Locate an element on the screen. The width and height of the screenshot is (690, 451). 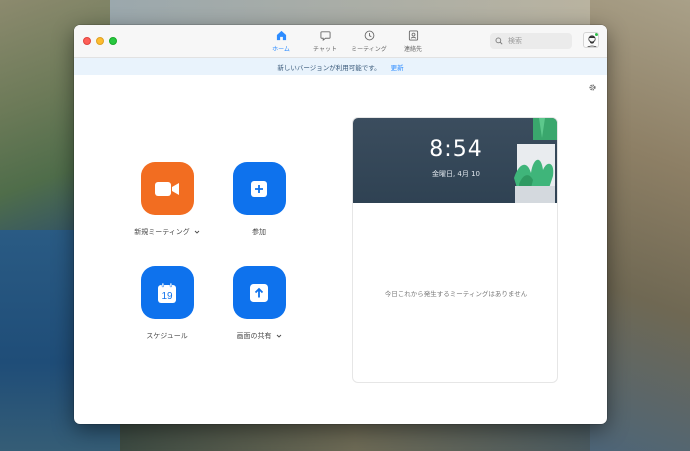
wallpaper-rocks is located at coordinates (355, 435).